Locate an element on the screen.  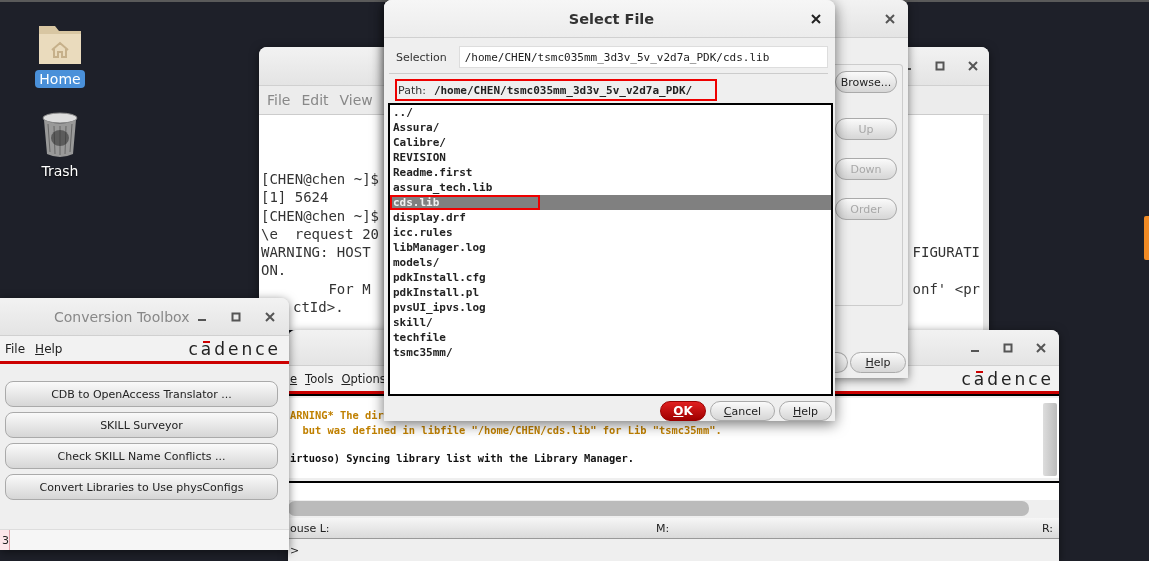
list-entry: pvsUI_ipvs.log is located at coordinates (610, 307).